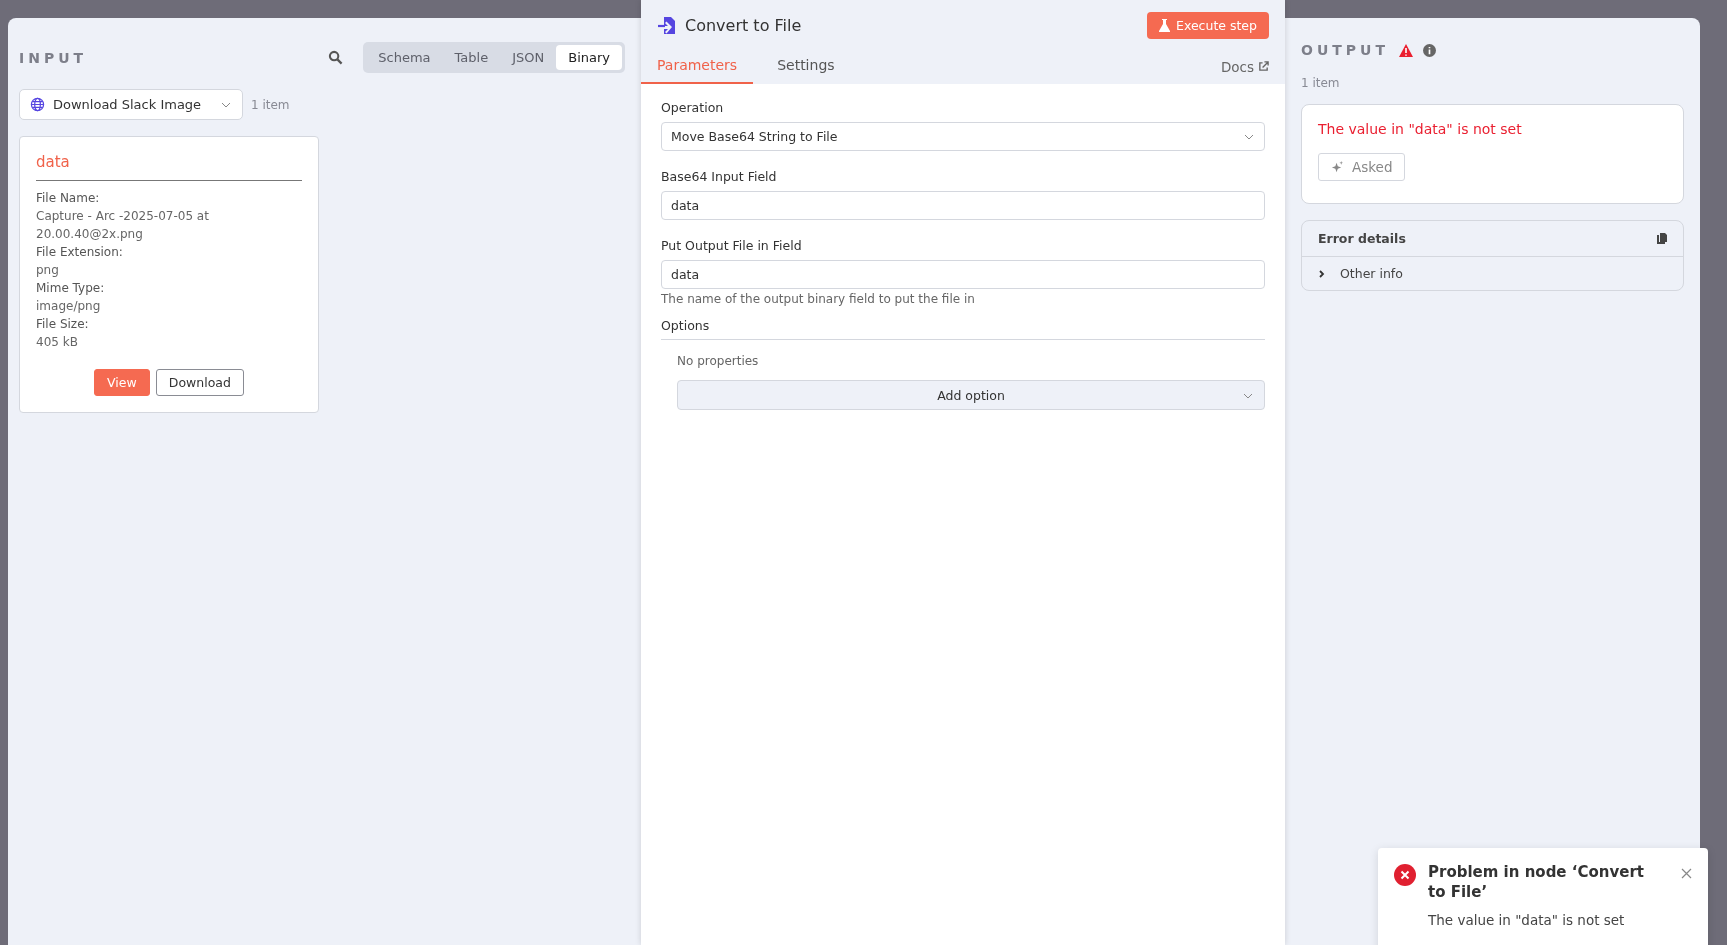 This screenshot has height=945, width=1727. What do you see at coordinates (336, 57) in the screenshot?
I see `search-icon` at bounding box center [336, 57].